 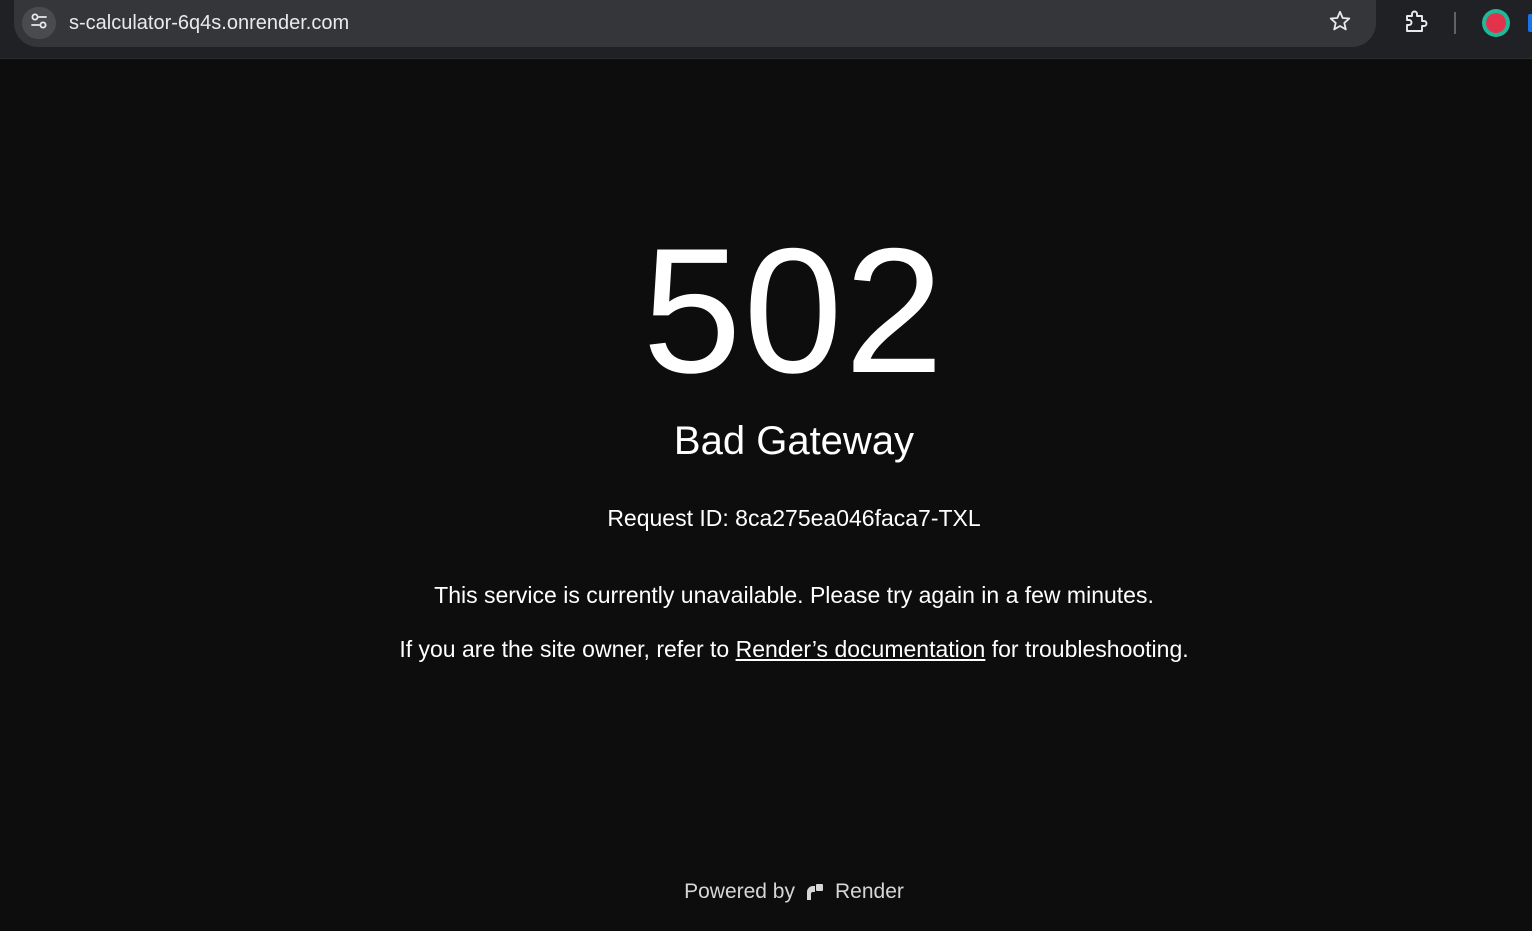 I want to click on footer-brand: Render, so click(x=869, y=892).